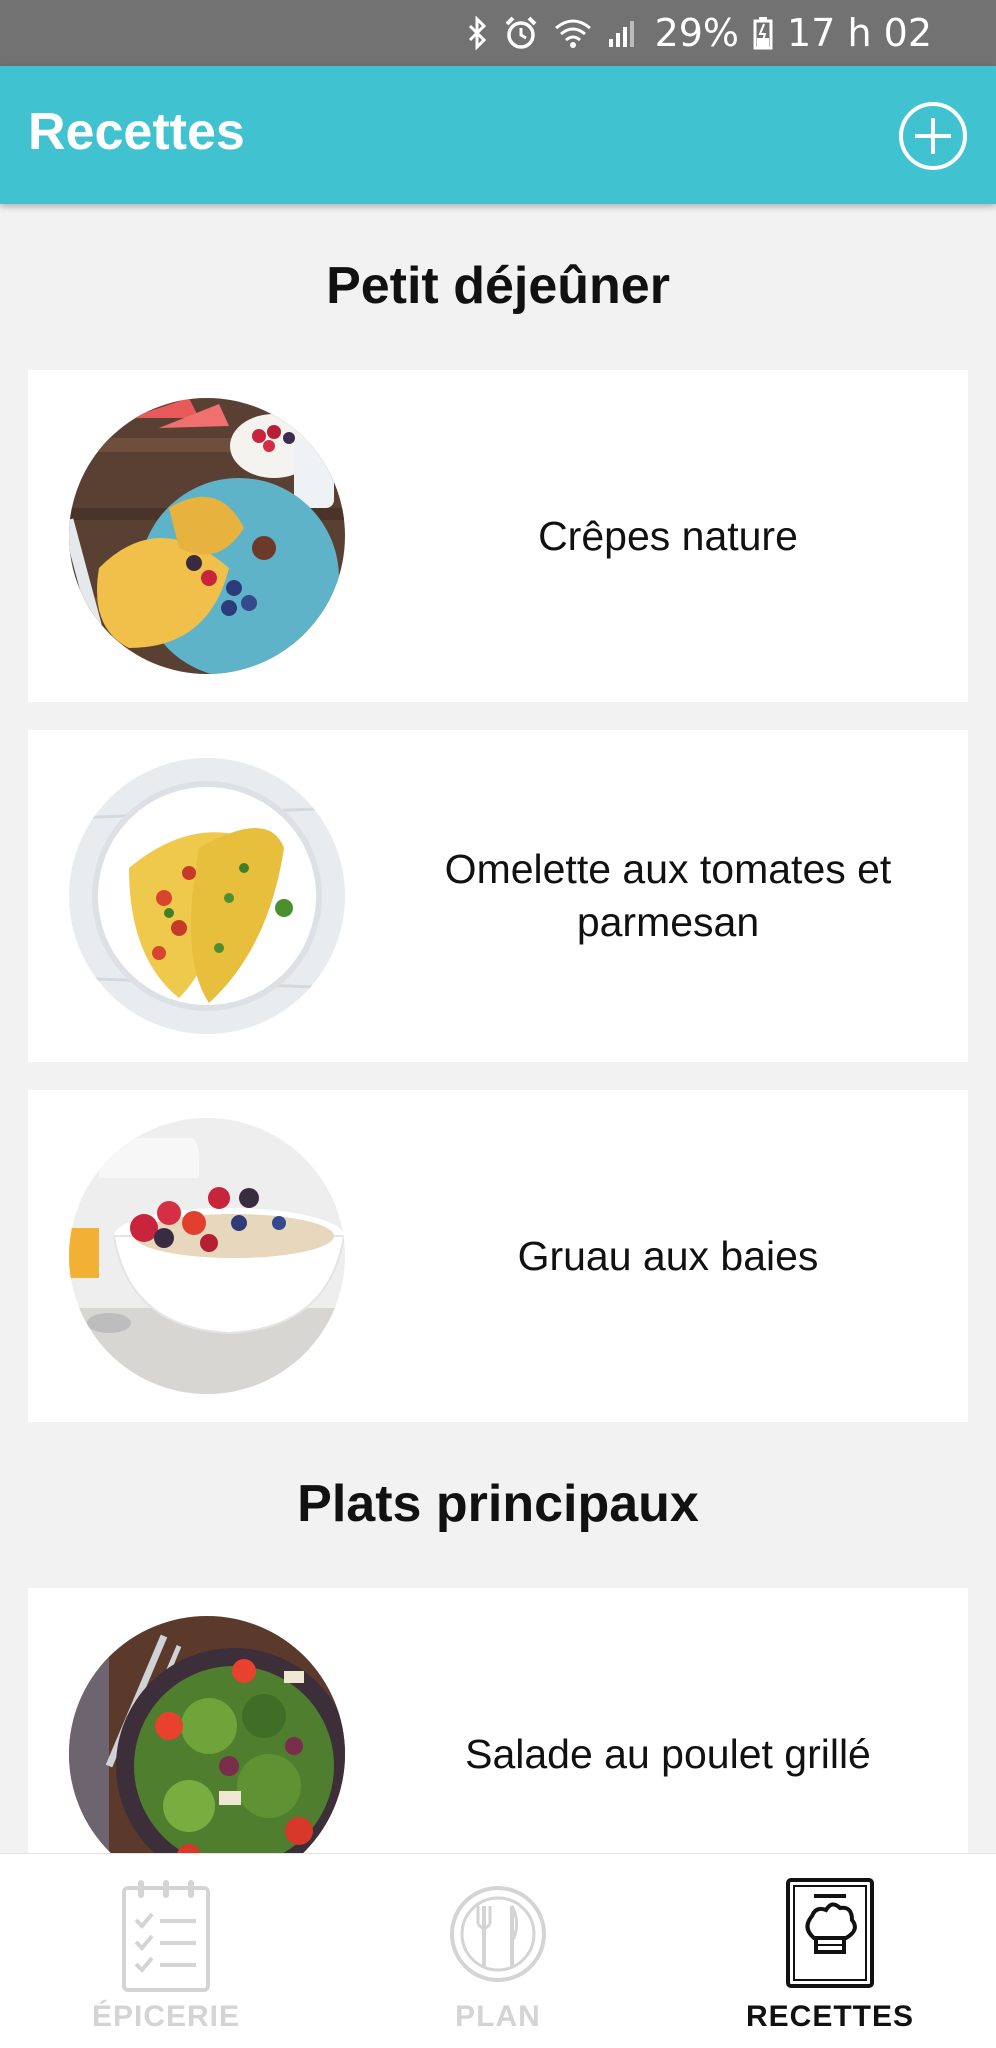 This screenshot has height=2048, width=996. I want to click on bottom-navigation: ÉPICERIE PLAN RECETTES, so click(498, 1950).